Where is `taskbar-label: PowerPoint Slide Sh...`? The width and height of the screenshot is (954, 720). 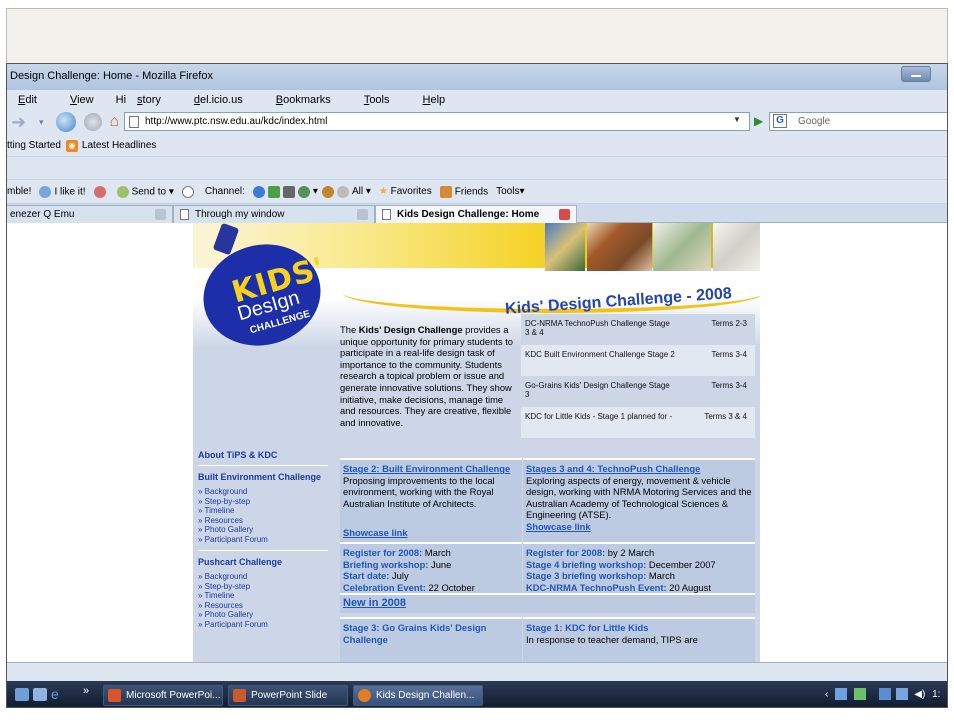 taskbar-label: PowerPoint Slide Sh... is located at coordinates (289, 695).